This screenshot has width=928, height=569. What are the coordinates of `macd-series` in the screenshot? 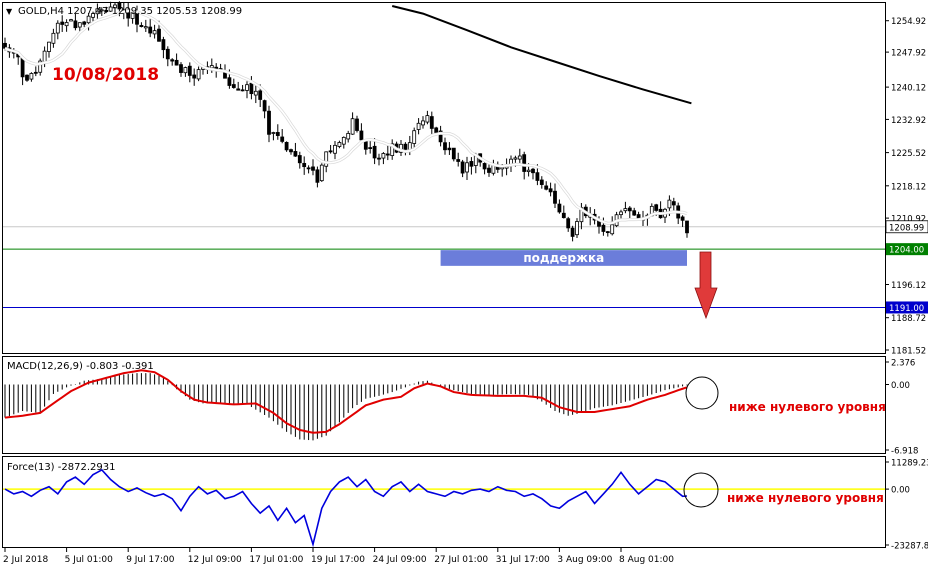 It's located at (346, 405).